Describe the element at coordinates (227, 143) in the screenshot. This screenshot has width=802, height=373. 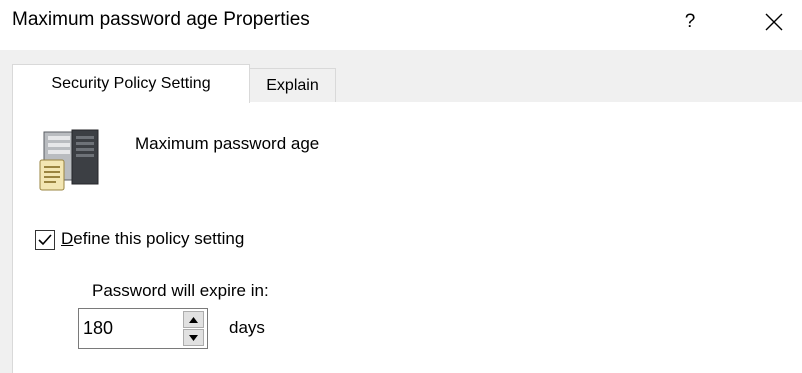
I see `policy-name: Maximum password age` at that location.